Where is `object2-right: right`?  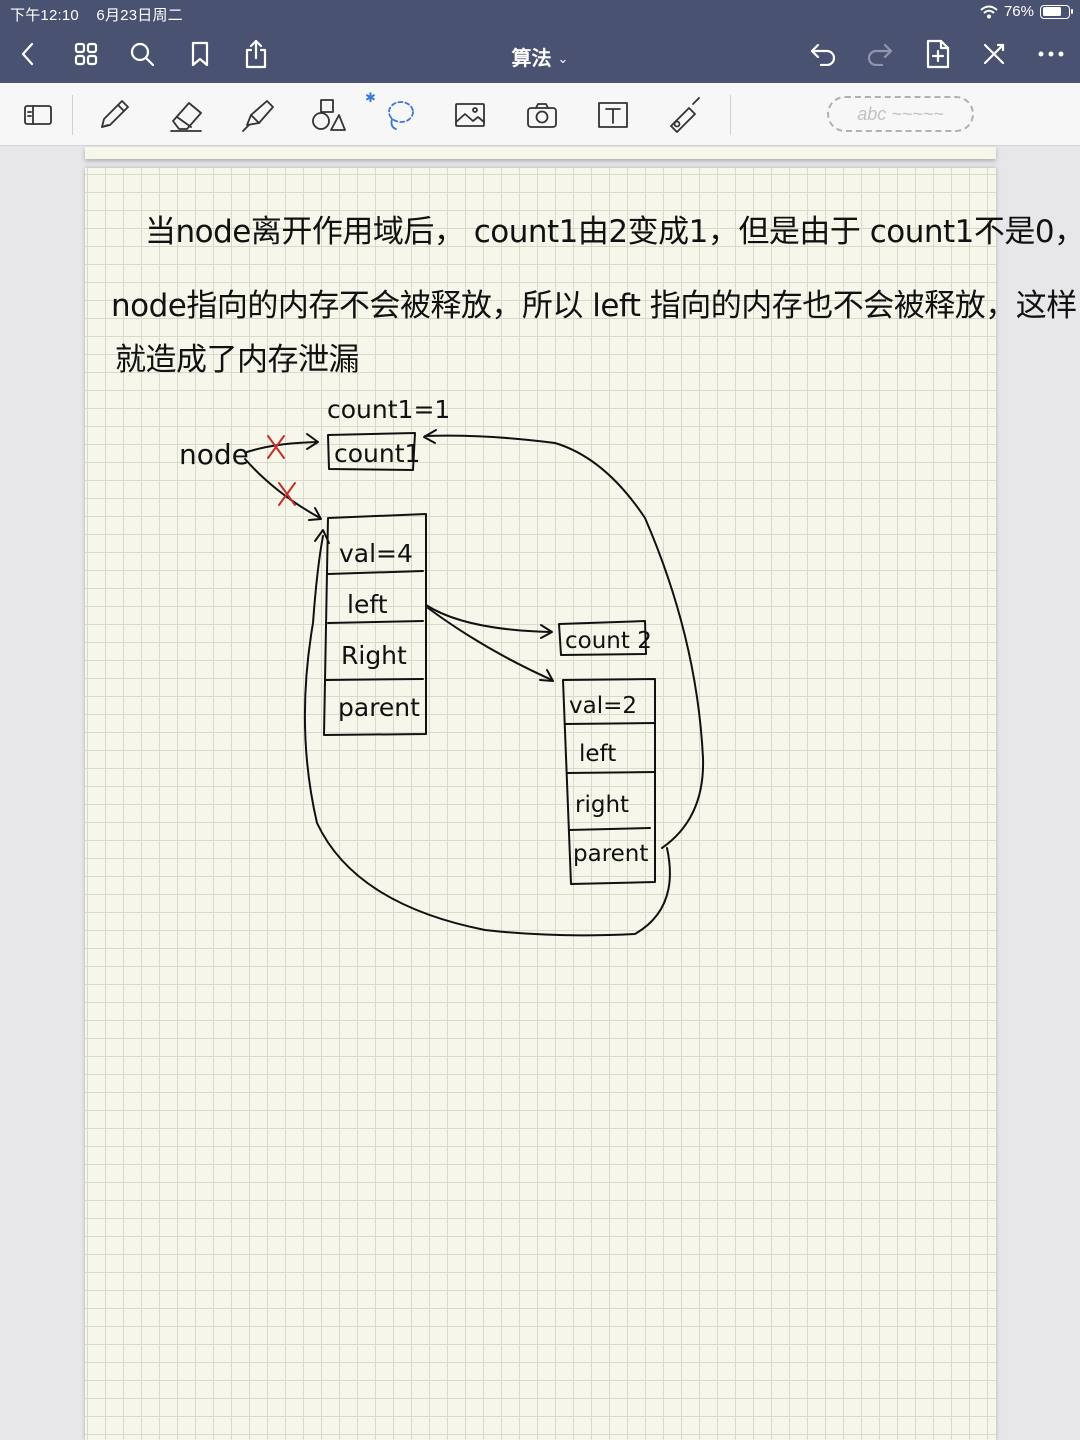
object2-right: right is located at coordinates (602, 805).